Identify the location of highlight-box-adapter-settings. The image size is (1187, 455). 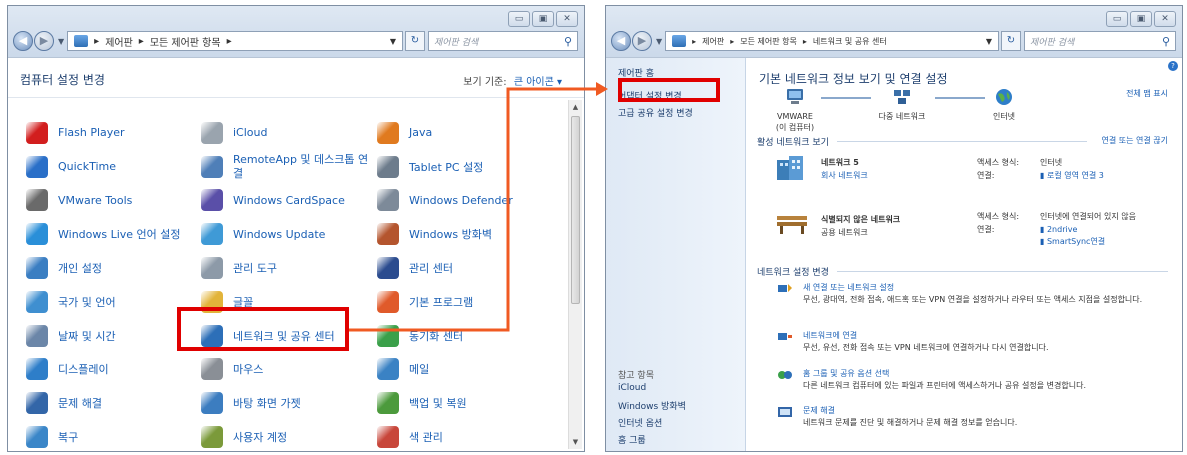
(669, 90).